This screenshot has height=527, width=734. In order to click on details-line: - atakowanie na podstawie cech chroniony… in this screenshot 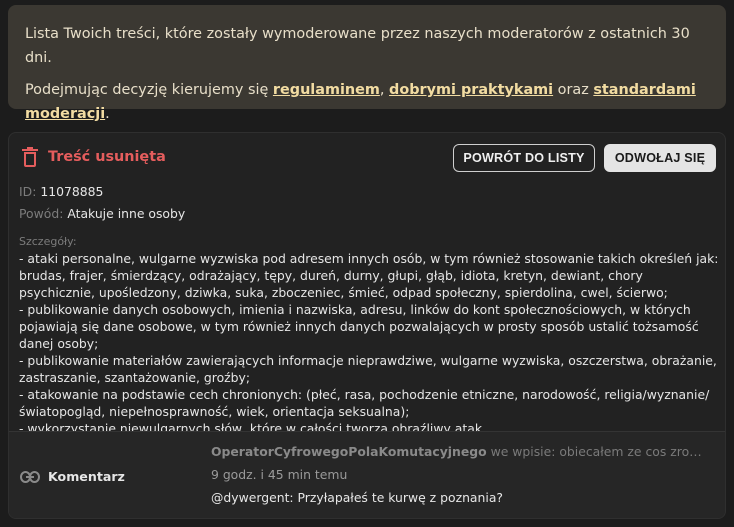, I will do `click(364, 403)`.